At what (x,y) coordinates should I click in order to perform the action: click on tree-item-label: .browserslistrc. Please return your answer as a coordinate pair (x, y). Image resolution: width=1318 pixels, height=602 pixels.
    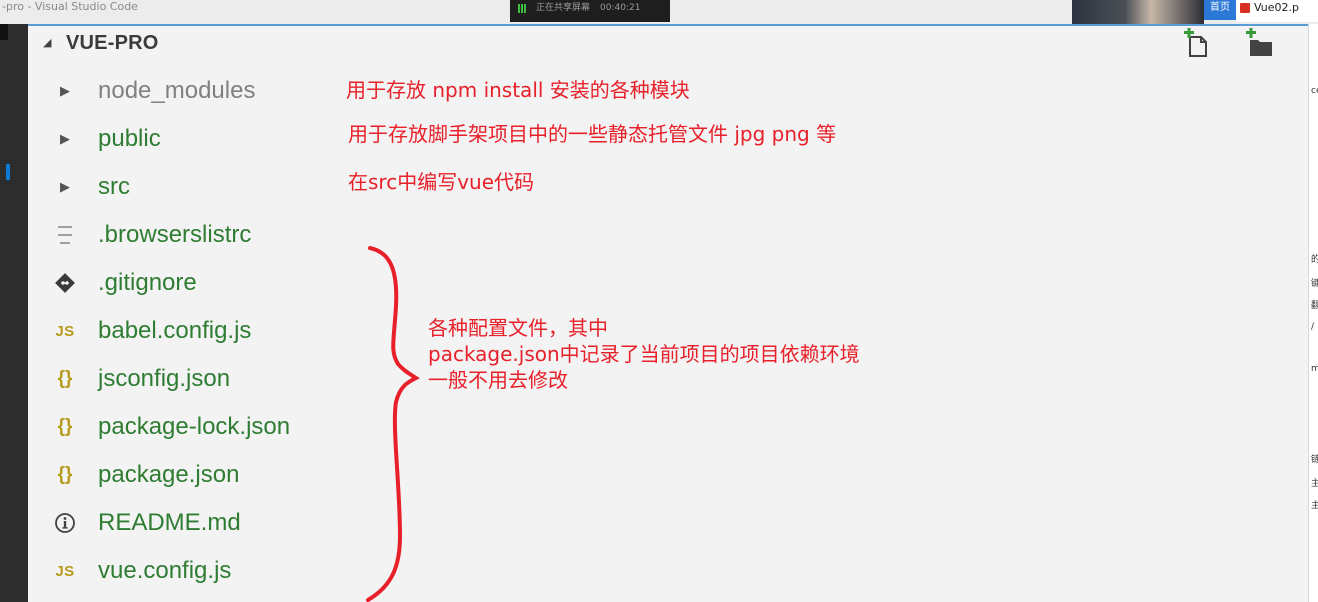
    Looking at the image, I should click on (175, 234).